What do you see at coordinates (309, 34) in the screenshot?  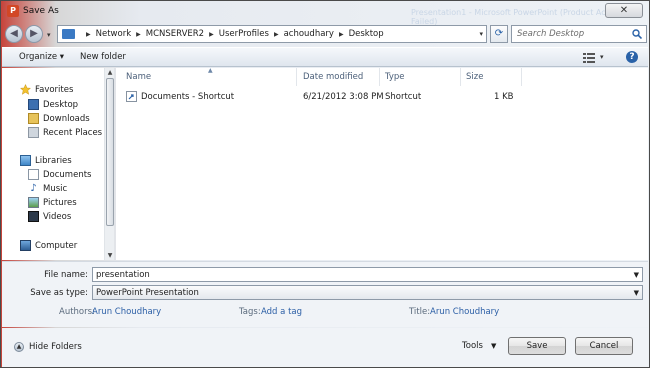 I see `breadcrumb-item: achoudhary` at bounding box center [309, 34].